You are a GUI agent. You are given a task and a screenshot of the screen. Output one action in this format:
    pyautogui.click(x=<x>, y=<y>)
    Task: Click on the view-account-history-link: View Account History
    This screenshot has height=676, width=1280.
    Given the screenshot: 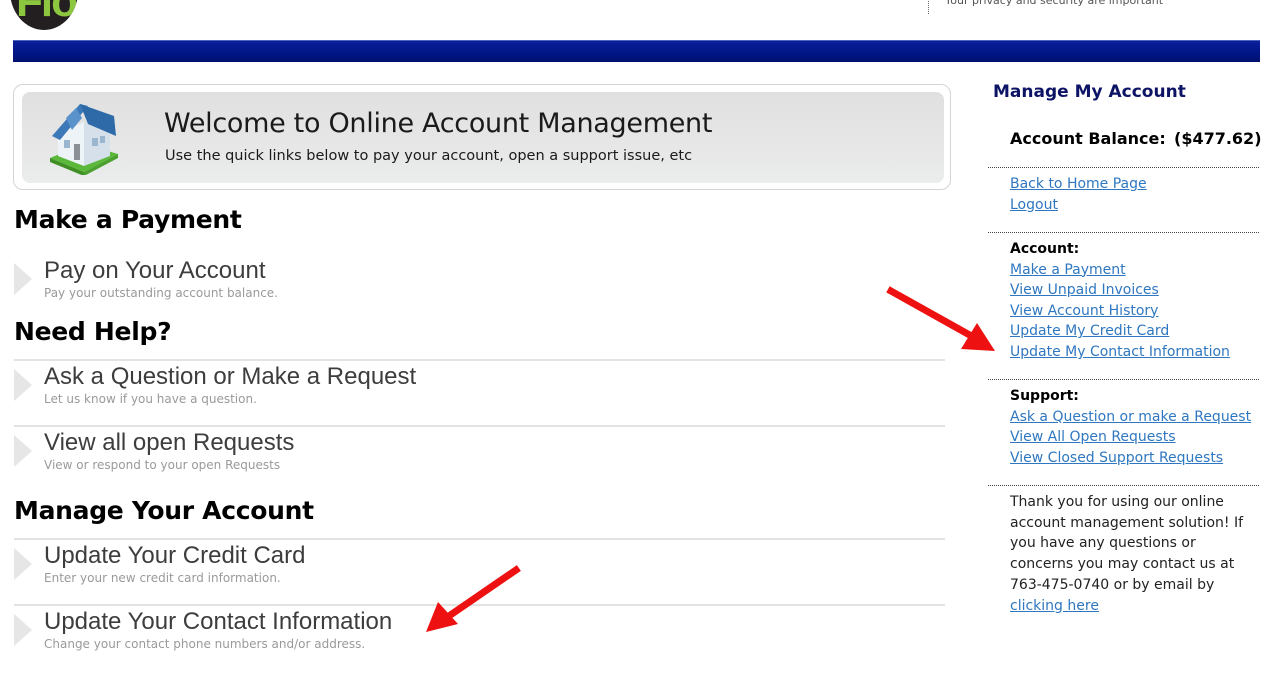 What is the action you would take?
    pyautogui.click(x=1120, y=311)
    